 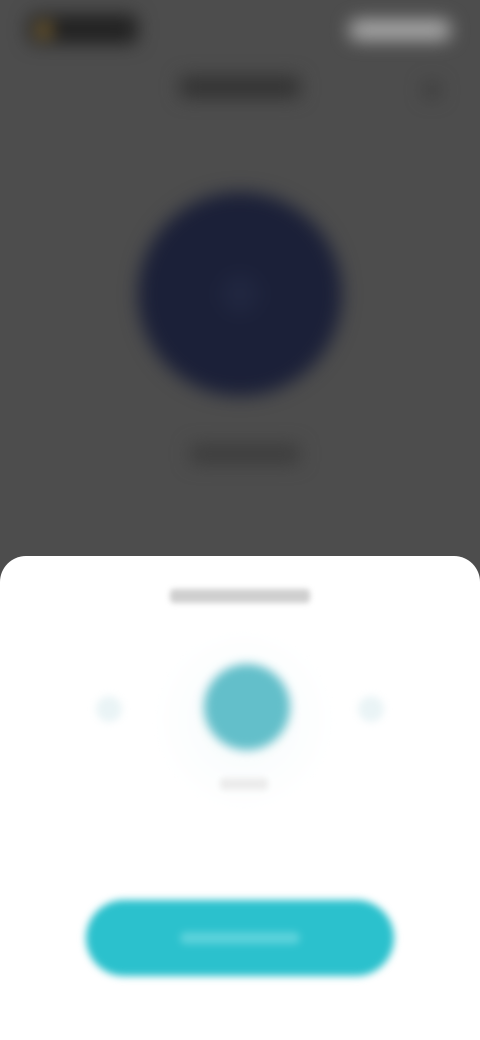 I want to click on primary-action-label, so click(x=240, y=938).